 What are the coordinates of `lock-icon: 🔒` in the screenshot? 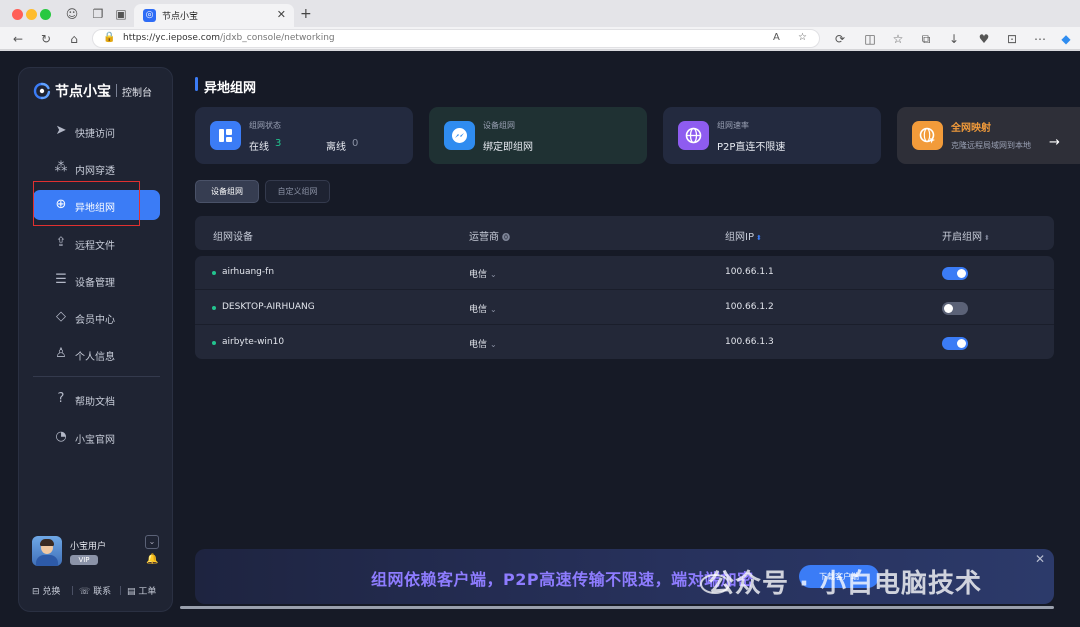 It's located at (109, 37).